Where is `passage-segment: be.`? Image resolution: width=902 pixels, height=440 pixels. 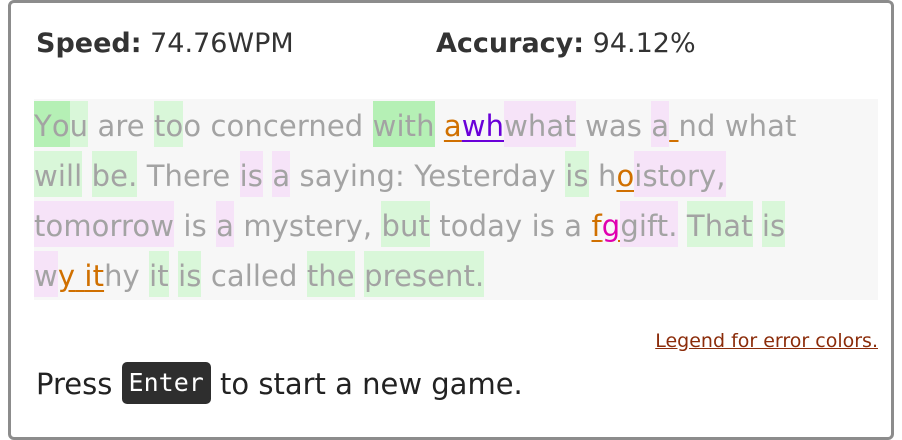
passage-segment: be. is located at coordinates (114, 174).